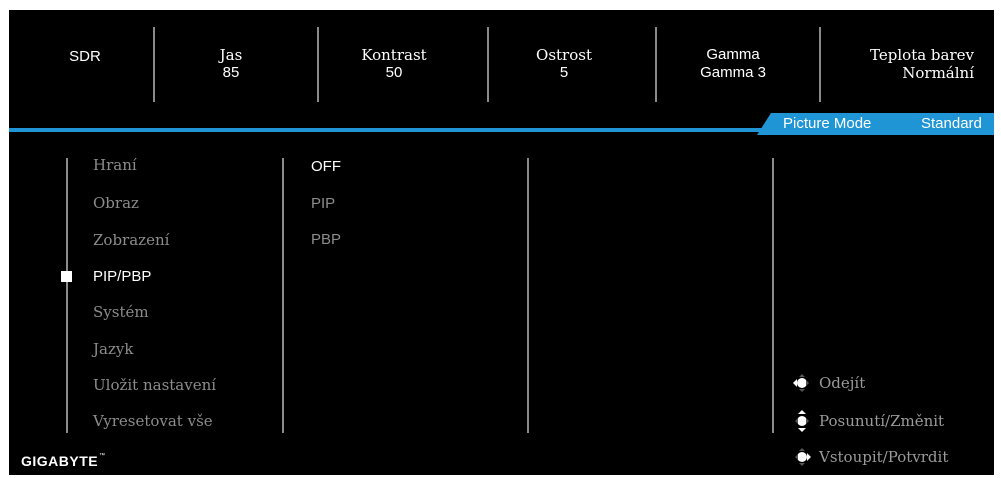 The image size is (1001, 478). Describe the element at coordinates (882, 421) in the screenshot. I see `help-move-label: Posunutí/Změnit` at that location.